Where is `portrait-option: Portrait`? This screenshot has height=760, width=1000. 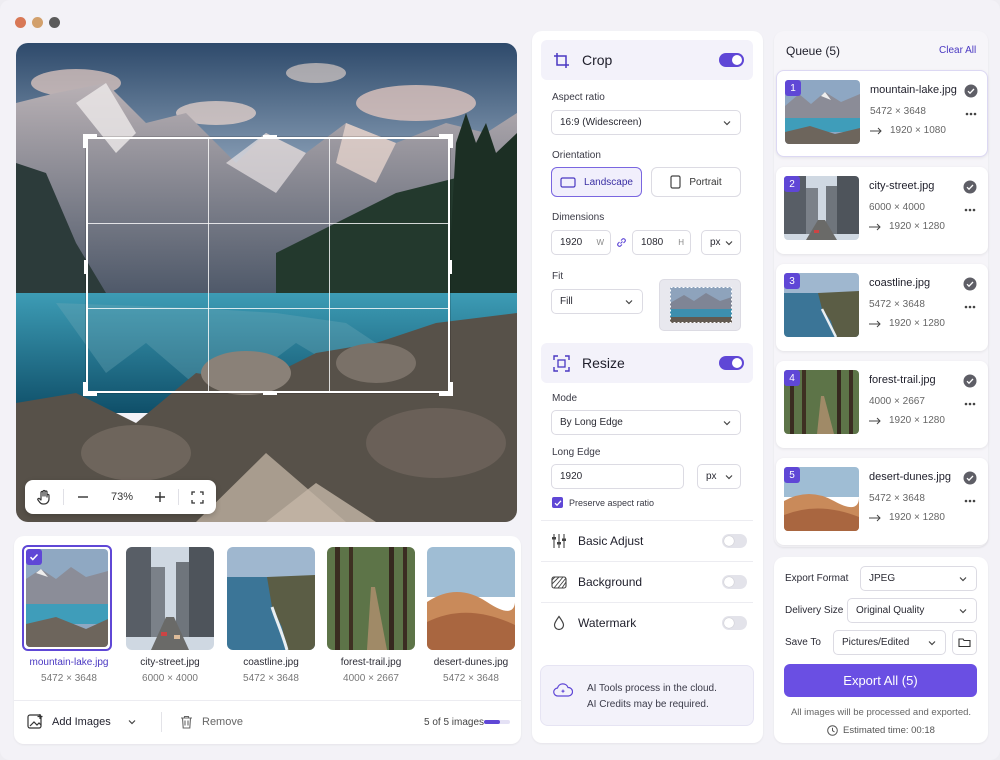
portrait-option: Portrait is located at coordinates (696, 182).